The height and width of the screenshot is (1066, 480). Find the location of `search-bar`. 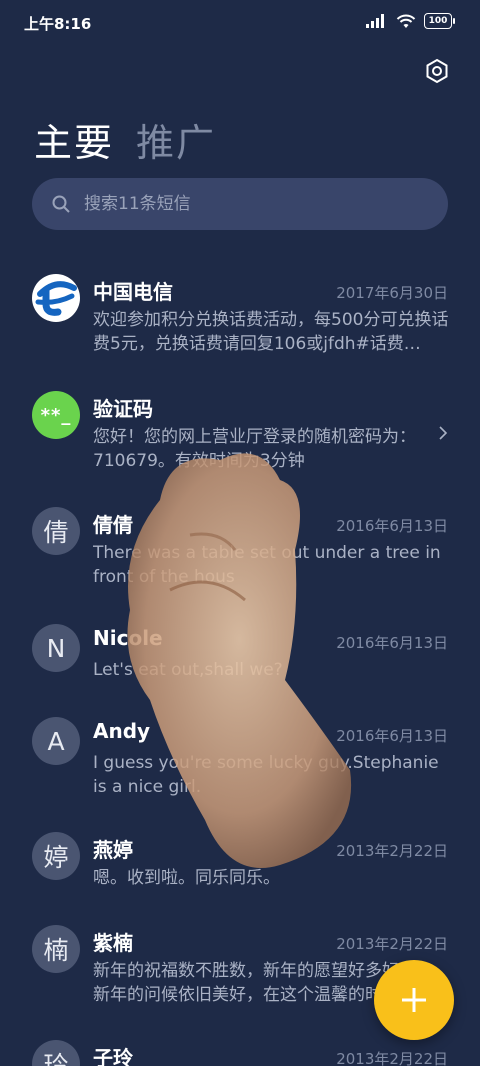

search-bar is located at coordinates (240, 204).